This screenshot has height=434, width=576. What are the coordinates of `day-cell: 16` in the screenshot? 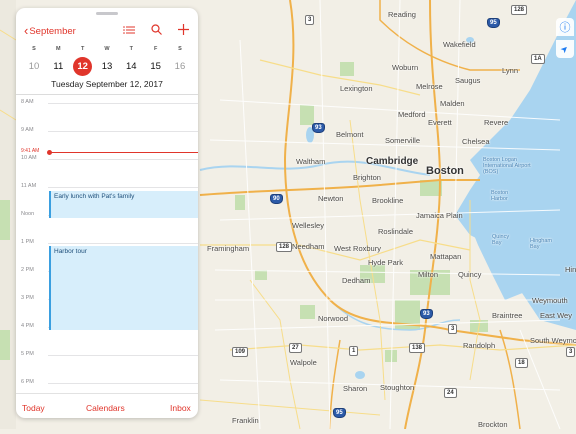 It's located at (180, 67).